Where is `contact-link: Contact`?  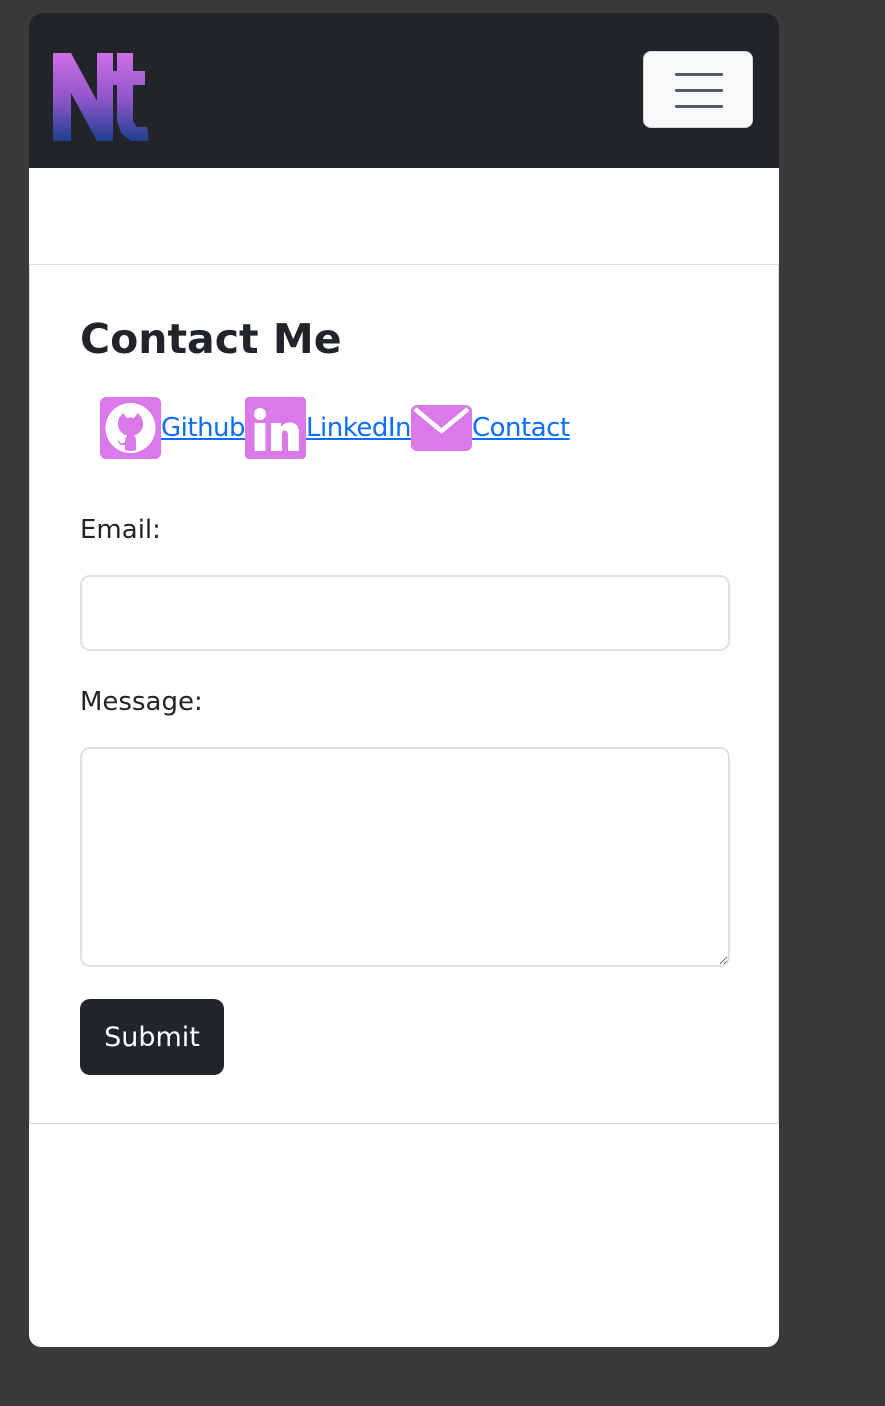 contact-link: Contact is located at coordinates (490, 428).